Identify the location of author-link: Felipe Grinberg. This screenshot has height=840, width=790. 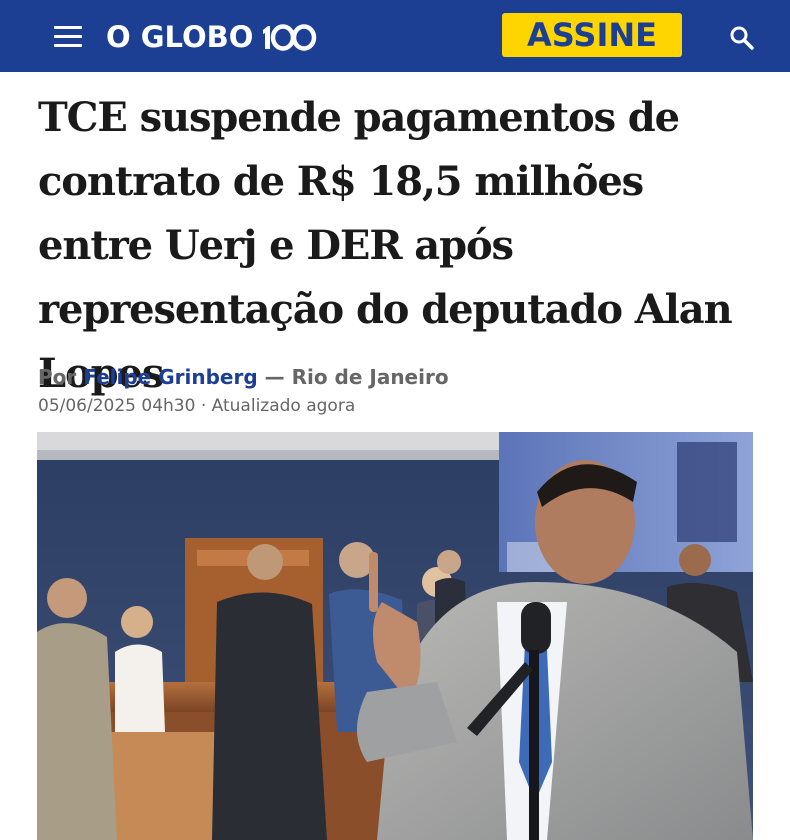
(170, 377).